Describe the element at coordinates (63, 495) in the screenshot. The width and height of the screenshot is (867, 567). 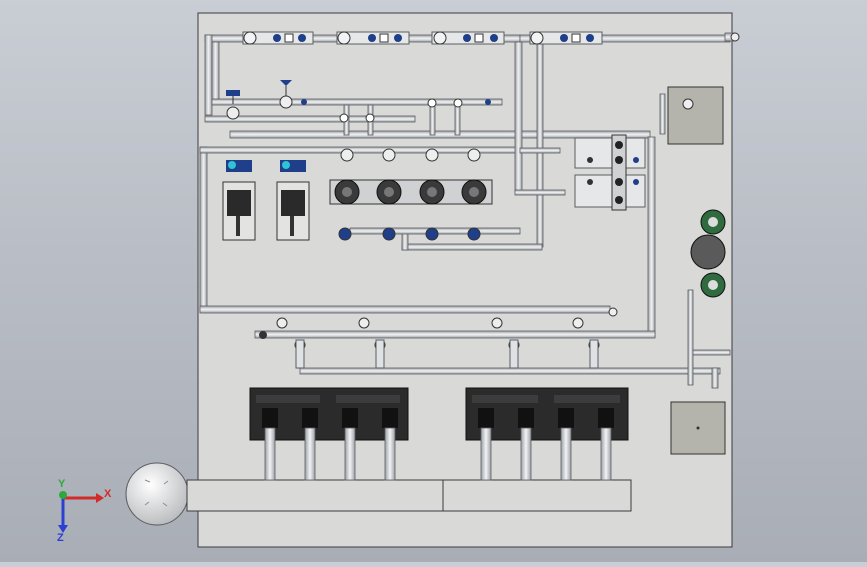
I see `triad-y-axis` at that location.